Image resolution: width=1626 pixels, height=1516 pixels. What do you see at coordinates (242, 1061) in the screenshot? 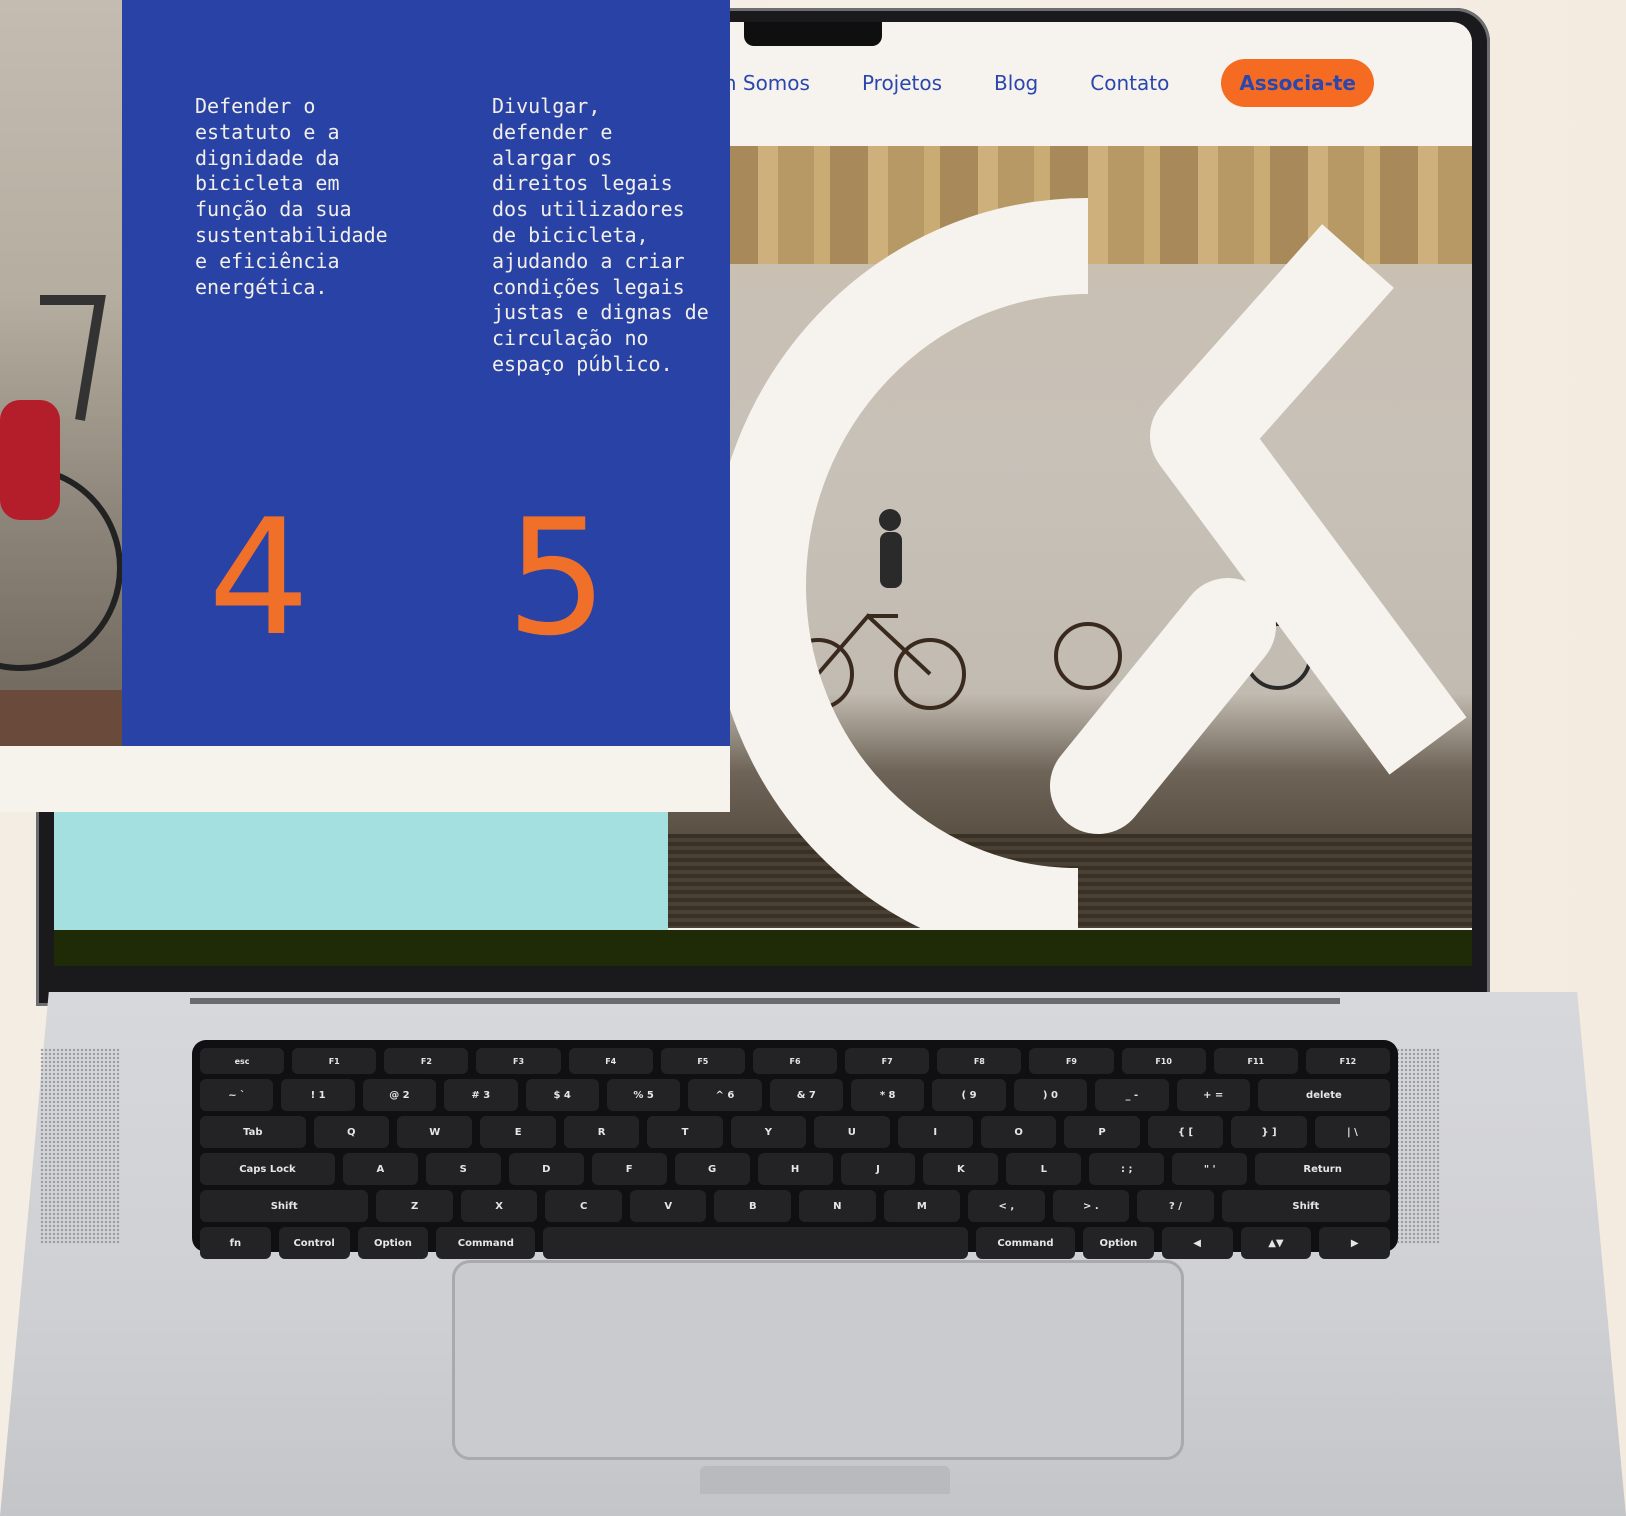
I see `key: esc` at bounding box center [242, 1061].